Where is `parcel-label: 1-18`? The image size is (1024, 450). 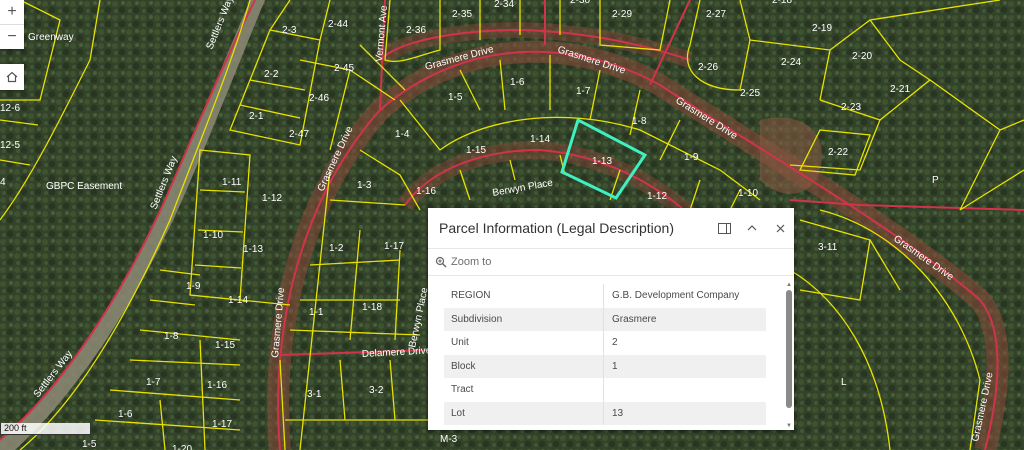 parcel-label: 1-18 is located at coordinates (372, 307).